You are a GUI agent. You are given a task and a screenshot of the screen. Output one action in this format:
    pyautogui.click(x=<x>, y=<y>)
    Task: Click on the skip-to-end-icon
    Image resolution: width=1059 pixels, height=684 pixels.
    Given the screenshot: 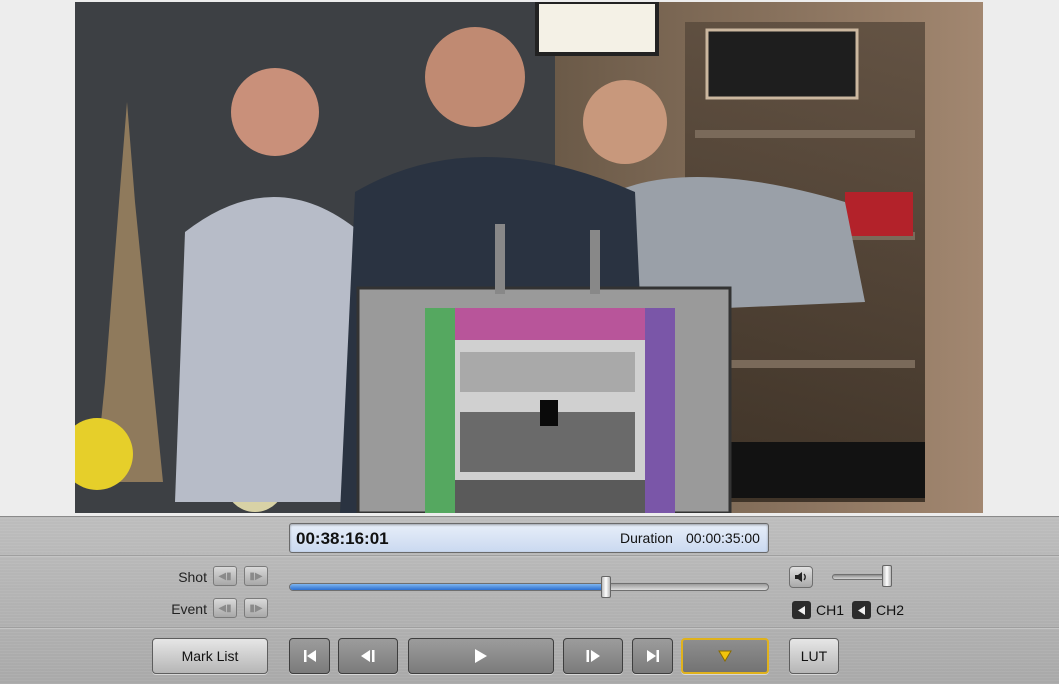 What is the action you would take?
    pyautogui.click(x=652, y=656)
    